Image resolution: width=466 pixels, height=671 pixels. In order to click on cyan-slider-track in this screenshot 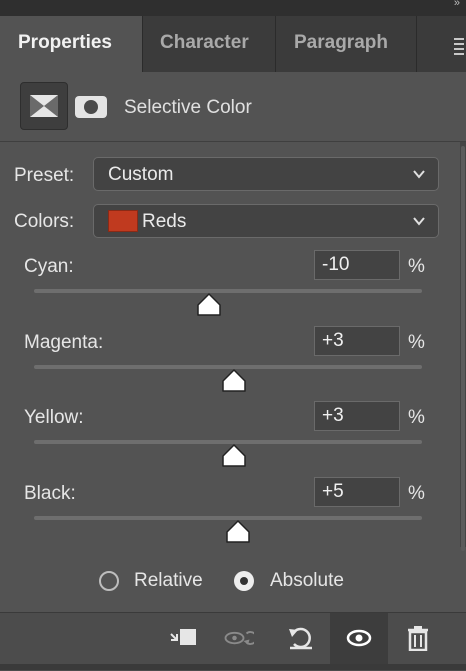, I will do `click(228, 291)`.